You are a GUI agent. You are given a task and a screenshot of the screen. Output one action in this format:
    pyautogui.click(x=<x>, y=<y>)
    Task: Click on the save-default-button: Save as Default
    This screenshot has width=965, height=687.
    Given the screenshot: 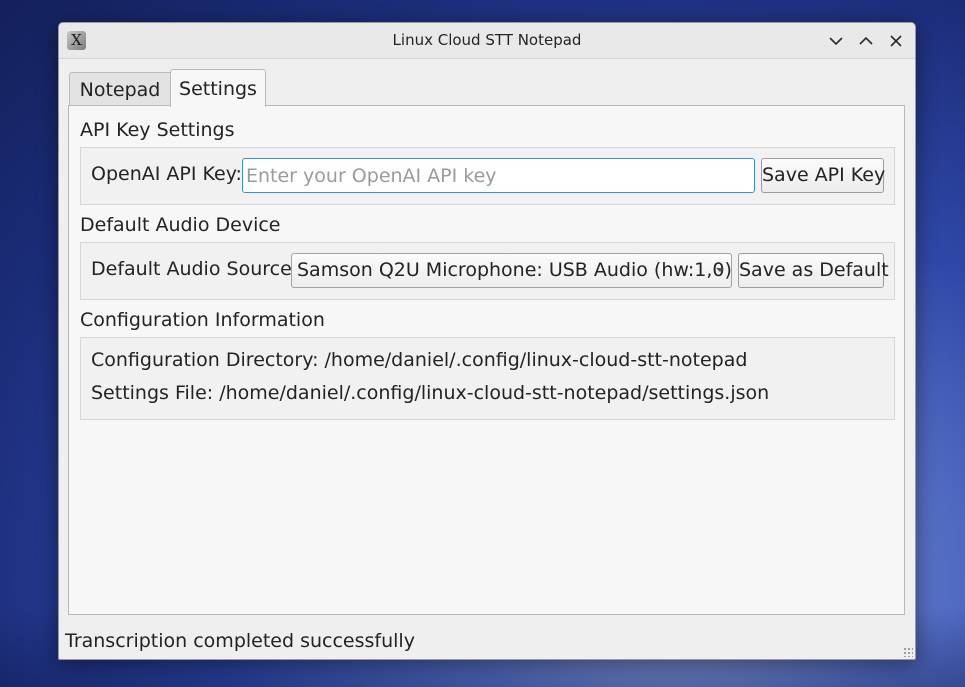 What is the action you would take?
    pyautogui.click(x=813, y=270)
    